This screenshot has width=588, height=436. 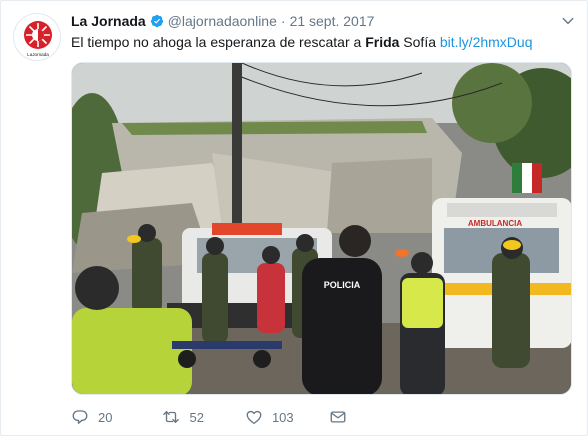 I want to click on ambulance-text: AMBULANCIA, so click(x=495, y=223).